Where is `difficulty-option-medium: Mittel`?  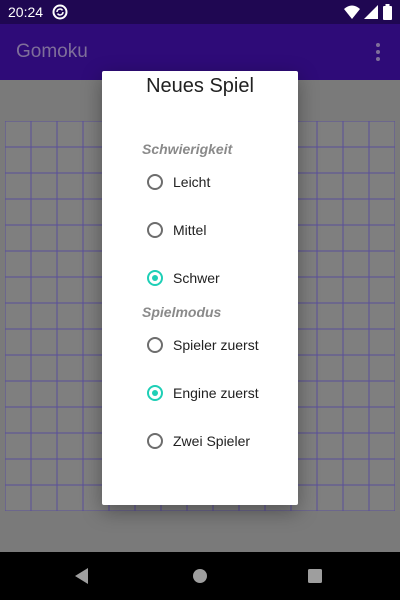 difficulty-option-medium: Mittel is located at coordinates (217, 230).